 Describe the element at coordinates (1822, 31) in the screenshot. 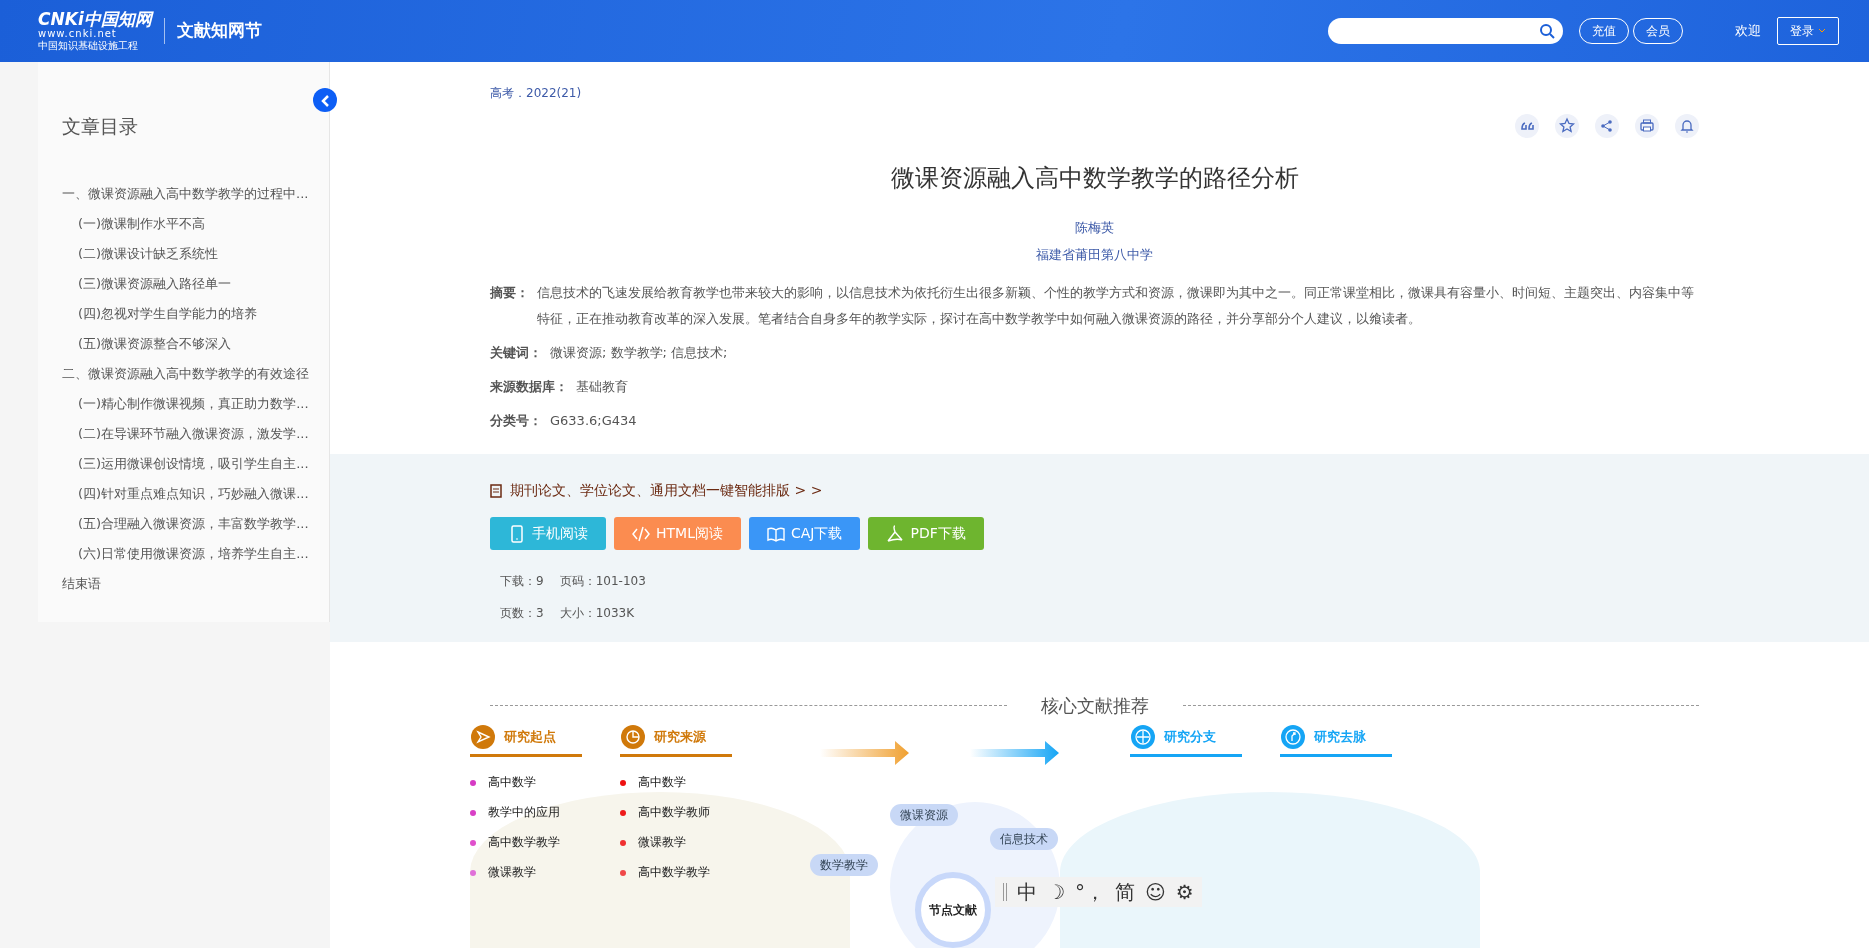

I see `caret-icon` at that location.